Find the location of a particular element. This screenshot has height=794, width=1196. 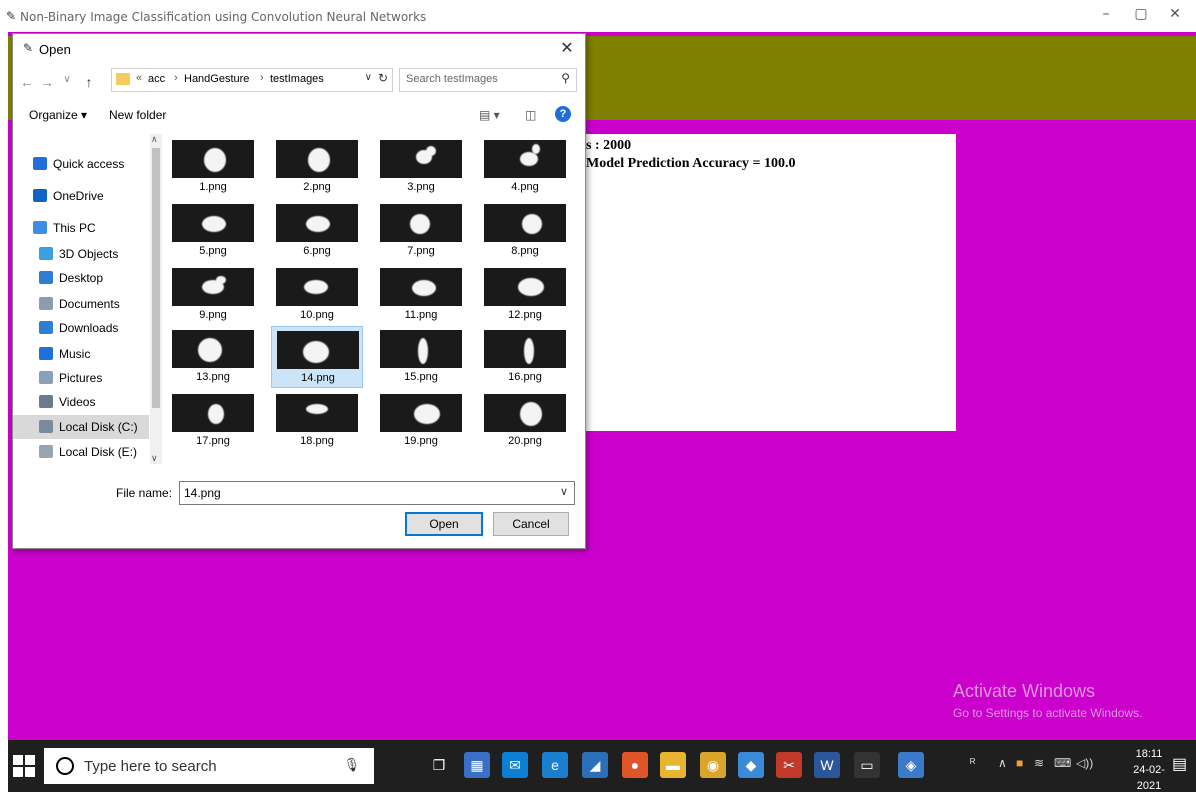

file-name: 13.png is located at coordinates (213, 377).